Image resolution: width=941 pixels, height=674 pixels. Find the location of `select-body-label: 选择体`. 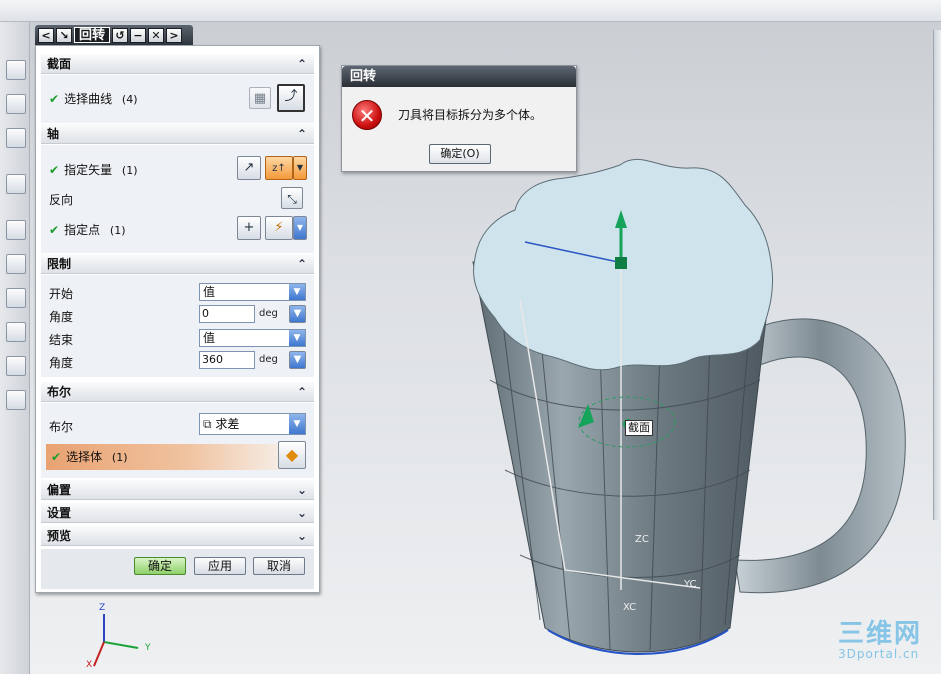

select-body-label: 选择体 is located at coordinates (84, 457).